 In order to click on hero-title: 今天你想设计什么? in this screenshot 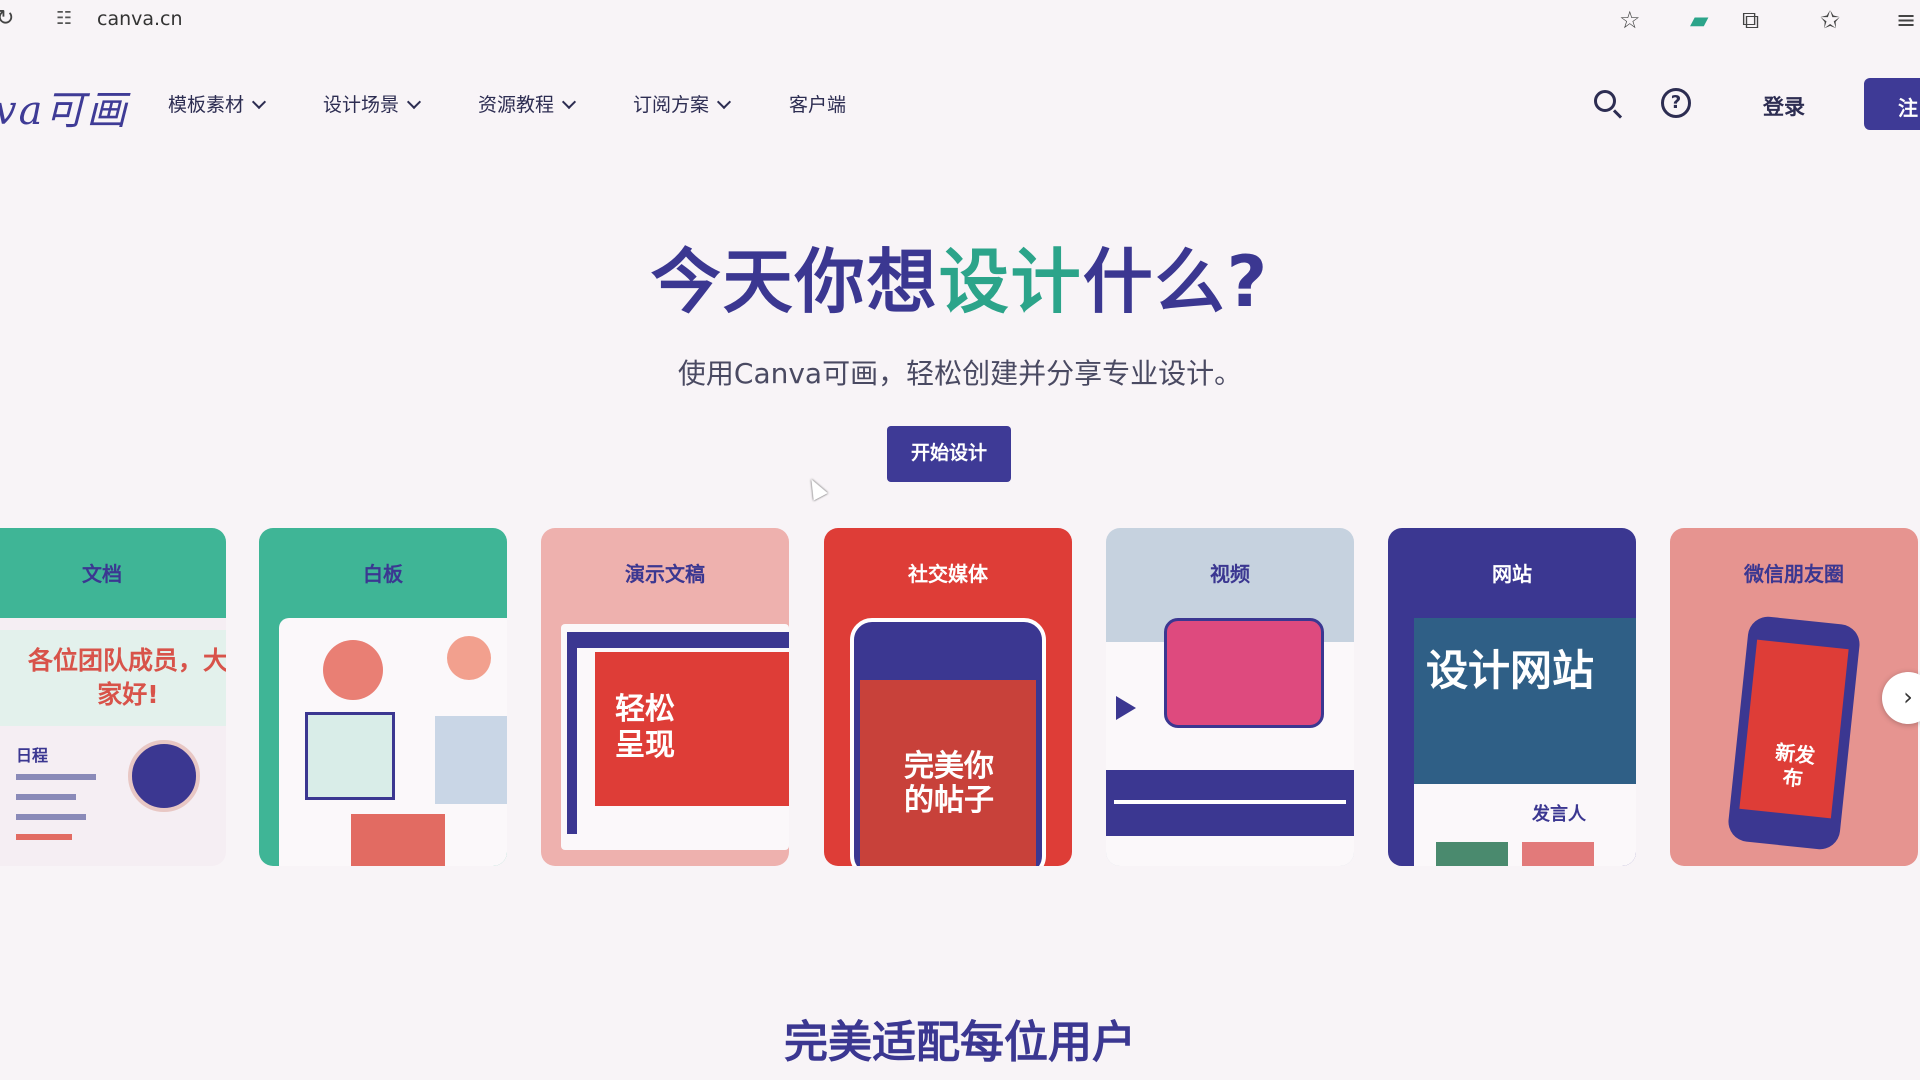, I will do `click(960, 276)`.